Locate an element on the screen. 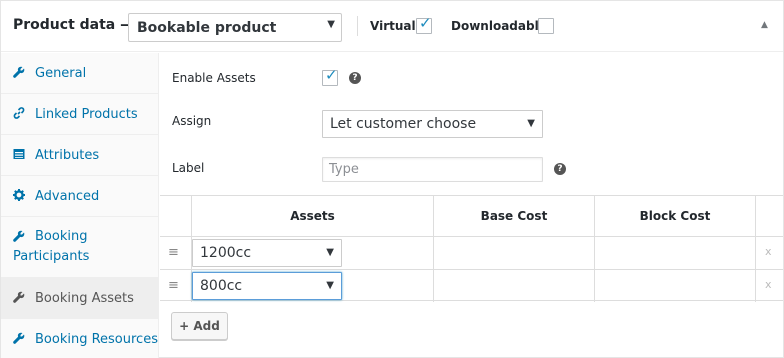  enable-assets-label: Enable Assets is located at coordinates (214, 78).